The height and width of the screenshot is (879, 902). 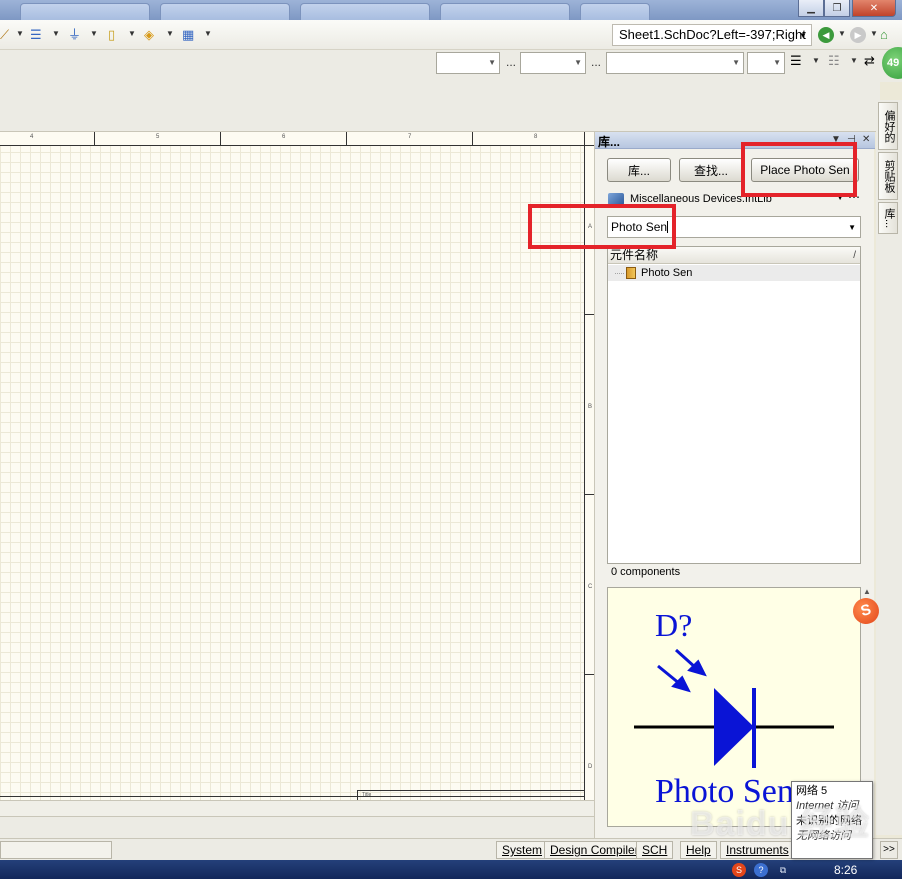 What do you see at coordinates (805, 170) in the screenshot?
I see `place-component-button: Place Photo Sen` at bounding box center [805, 170].